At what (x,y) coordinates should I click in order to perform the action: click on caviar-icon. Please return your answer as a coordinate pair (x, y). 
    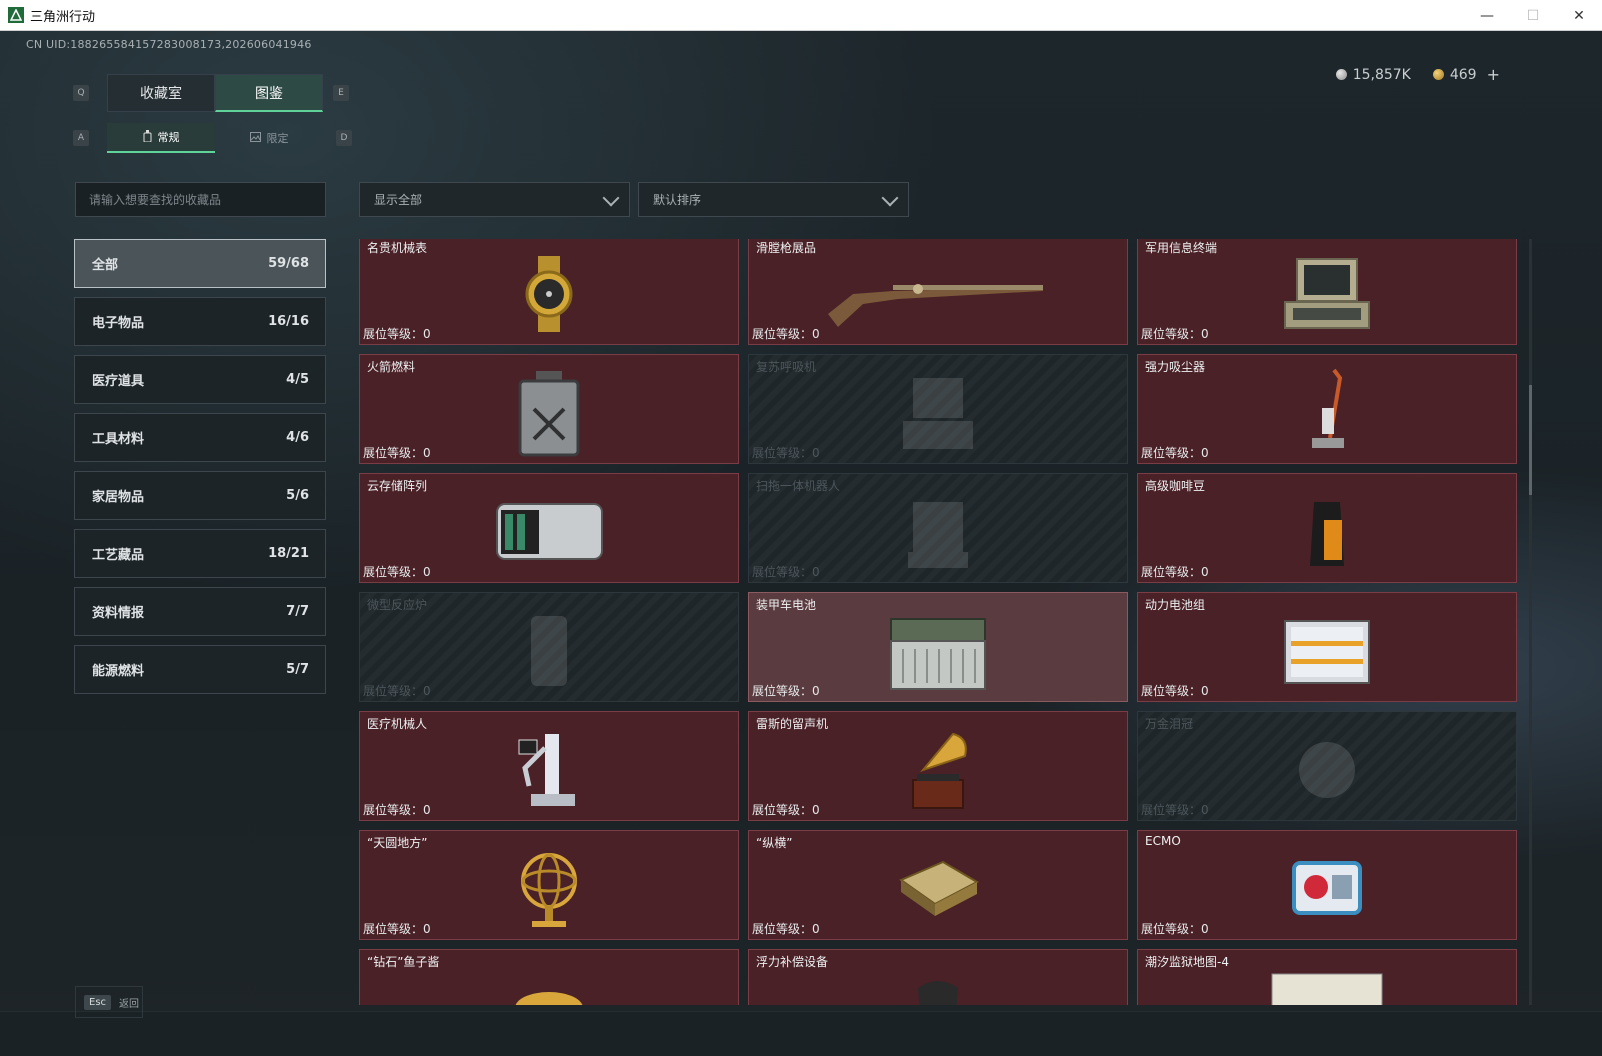
    Looking at the image, I should click on (549, 982).